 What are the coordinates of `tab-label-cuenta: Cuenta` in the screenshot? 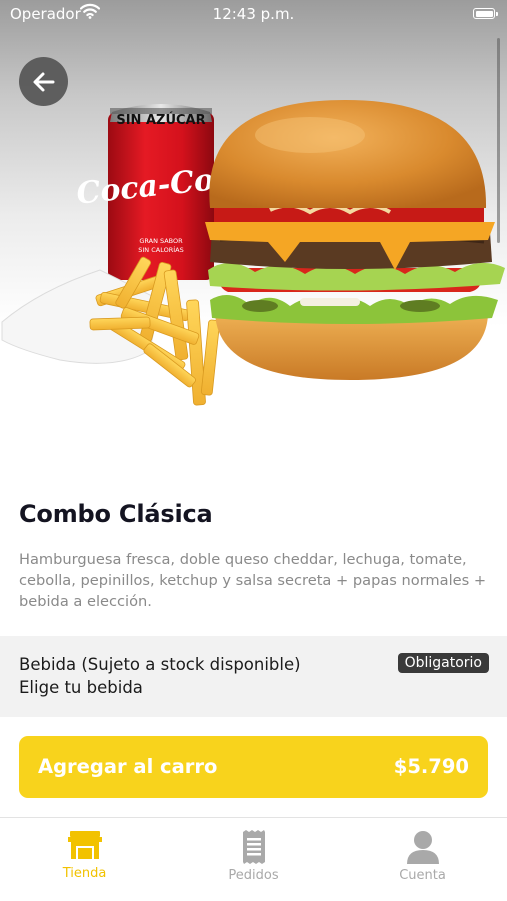 It's located at (422, 875).